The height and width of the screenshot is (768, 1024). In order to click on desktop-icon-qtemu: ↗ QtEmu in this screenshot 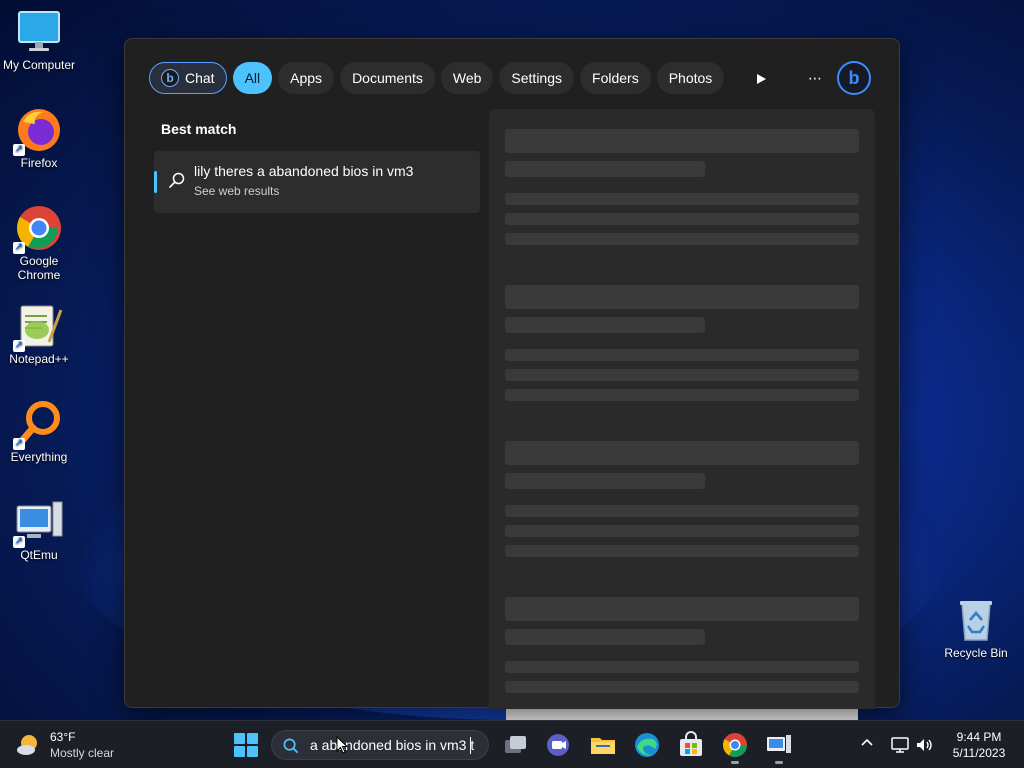, I will do `click(39, 530)`.